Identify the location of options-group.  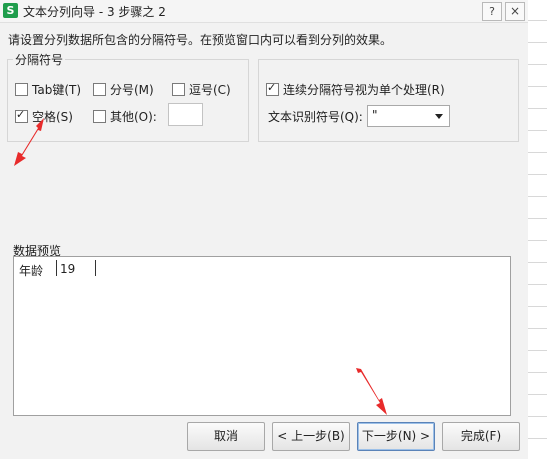
(388, 100).